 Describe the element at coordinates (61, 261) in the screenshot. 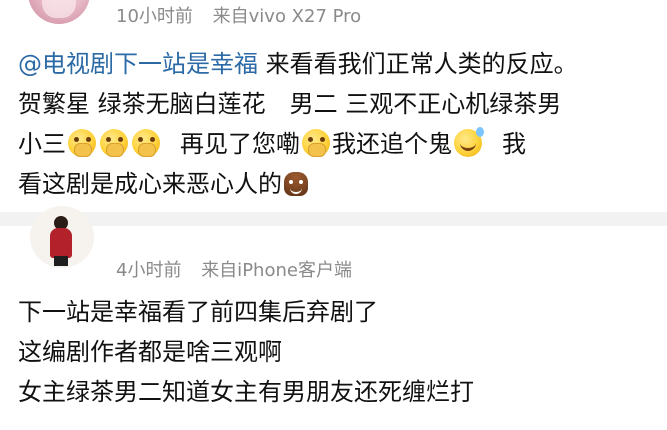

I see `avatar-figure-legs` at that location.